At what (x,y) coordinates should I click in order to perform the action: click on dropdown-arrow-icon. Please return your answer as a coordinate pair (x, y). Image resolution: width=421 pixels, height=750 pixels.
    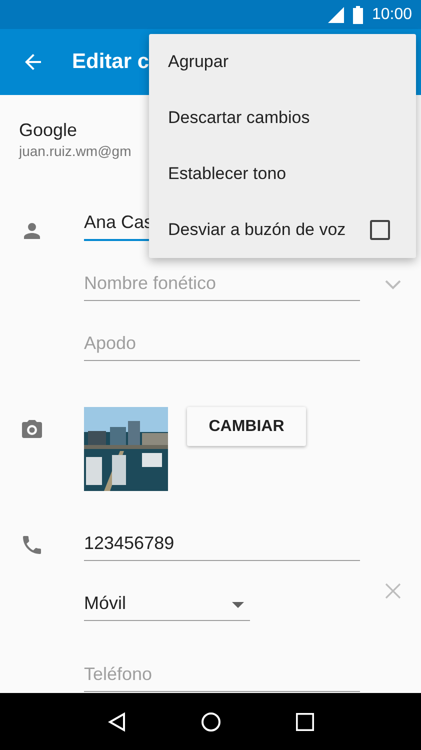
    Looking at the image, I should click on (238, 605).